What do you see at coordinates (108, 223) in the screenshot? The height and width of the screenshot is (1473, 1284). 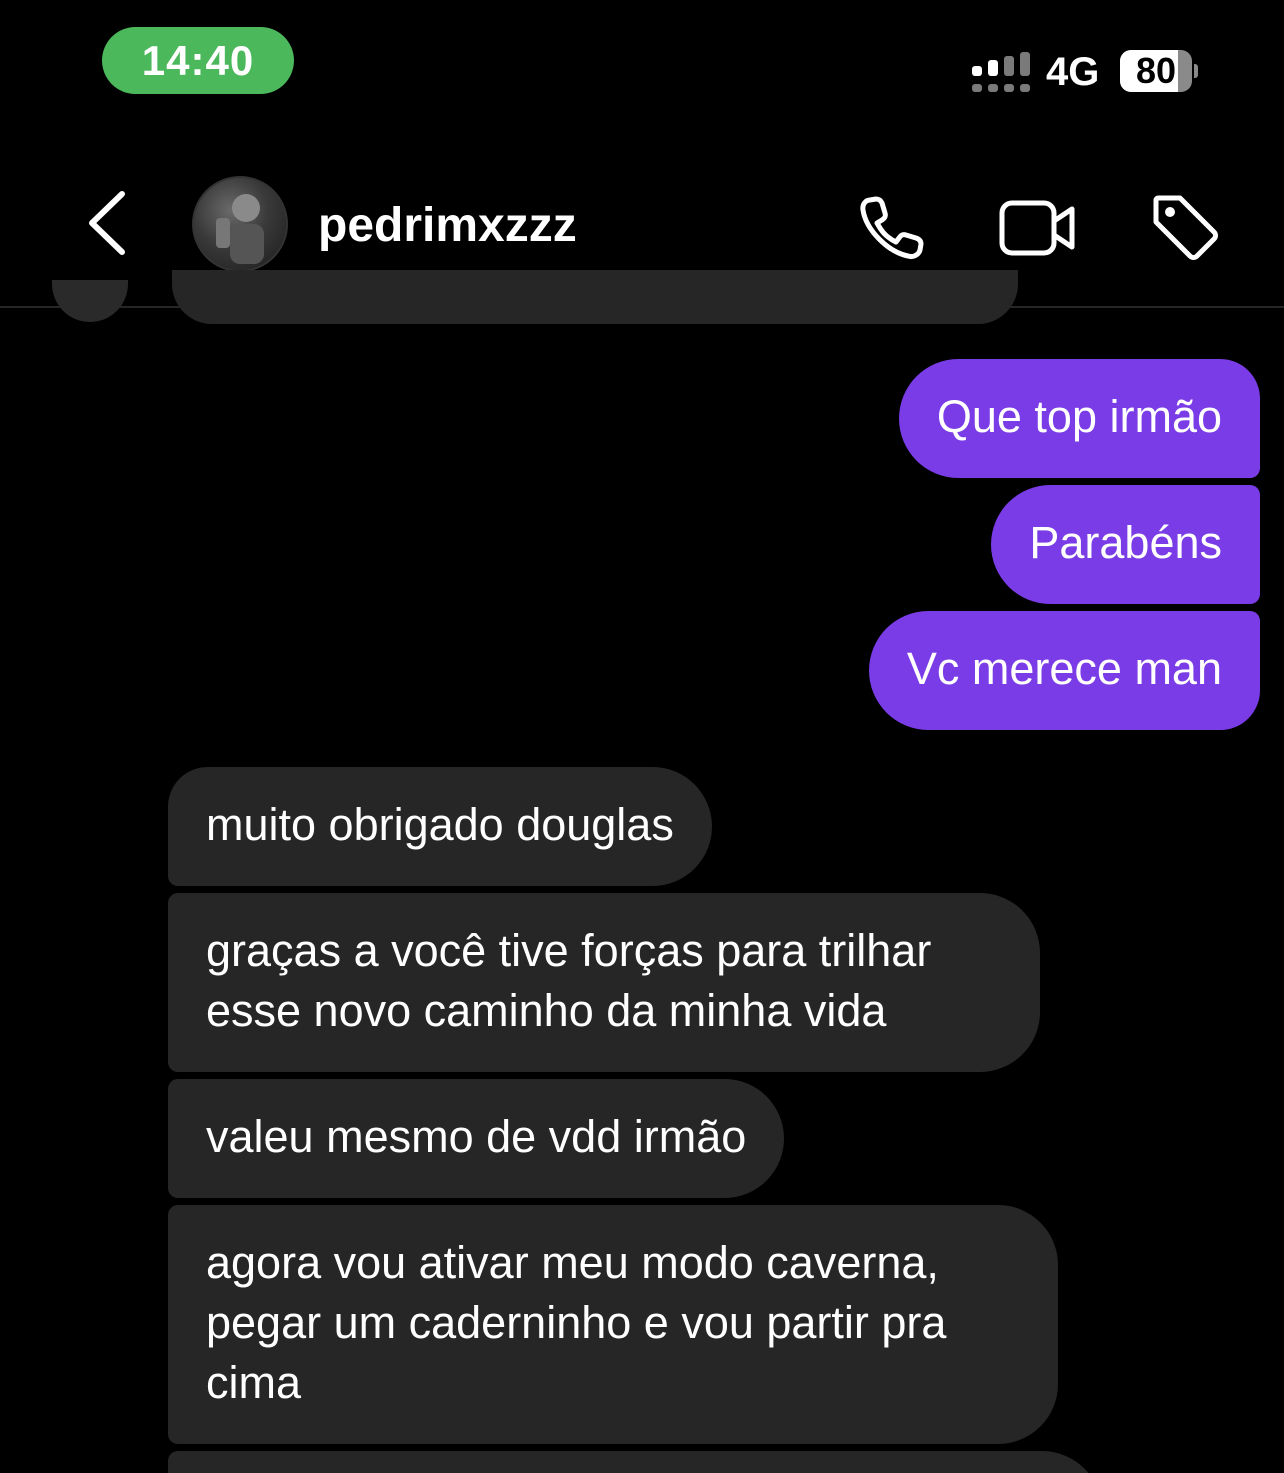 I see `back-icon` at bounding box center [108, 223].